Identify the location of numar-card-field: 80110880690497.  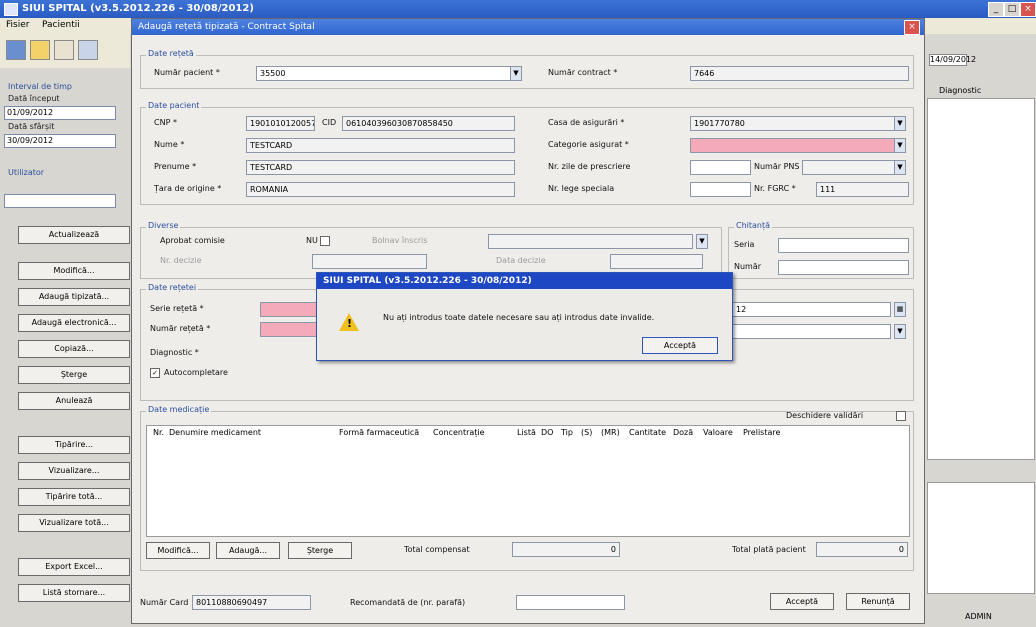
(251, 602).